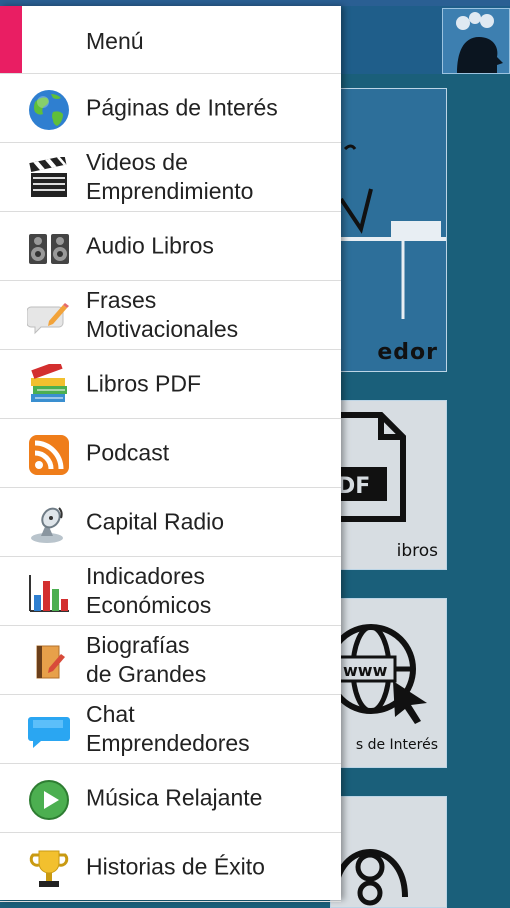 The height and width of the screenshot is (908, 510). What do you see at coordinates (353, 486) in the screenshot?
I see `svg-text: DF` at bounding box center [353, 486].